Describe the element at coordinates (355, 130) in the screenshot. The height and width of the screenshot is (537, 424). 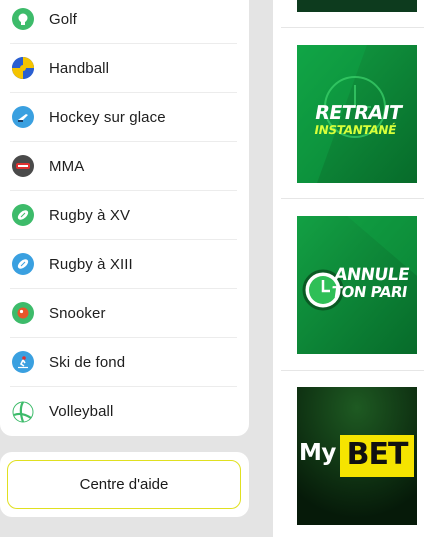
I see `promo-line2: INSTANTANÉ` at that location.